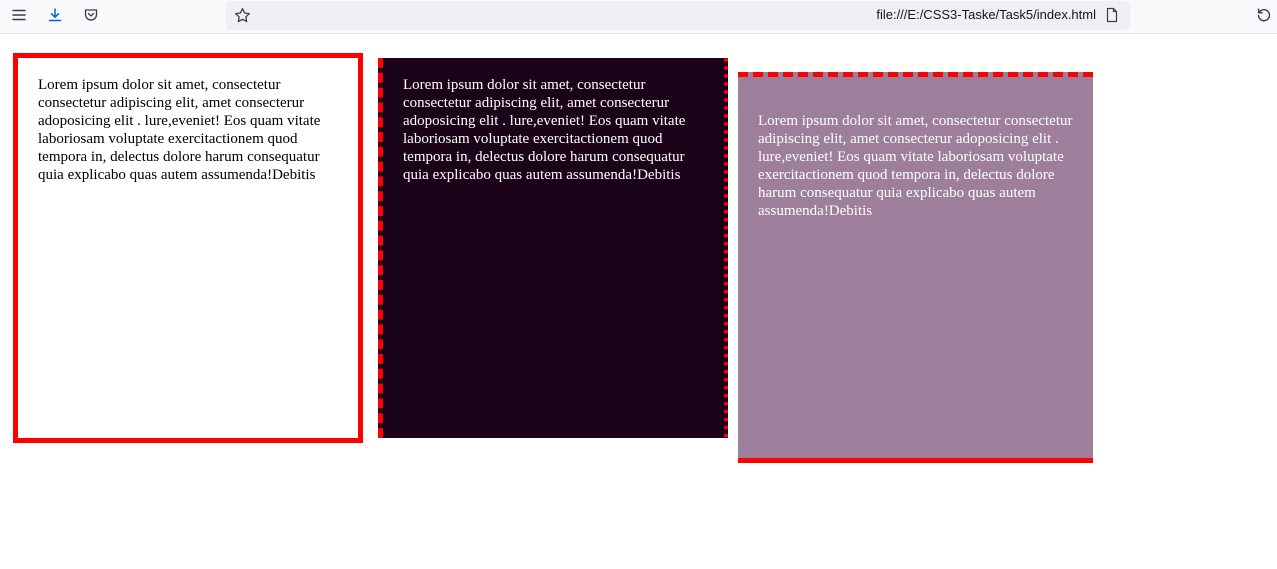 This screenshot has width=1277, height=569. What do you see at coordinates (1264, 15) in the screenshot?
I see `reload-icon` at bounding box center [1264, 15].